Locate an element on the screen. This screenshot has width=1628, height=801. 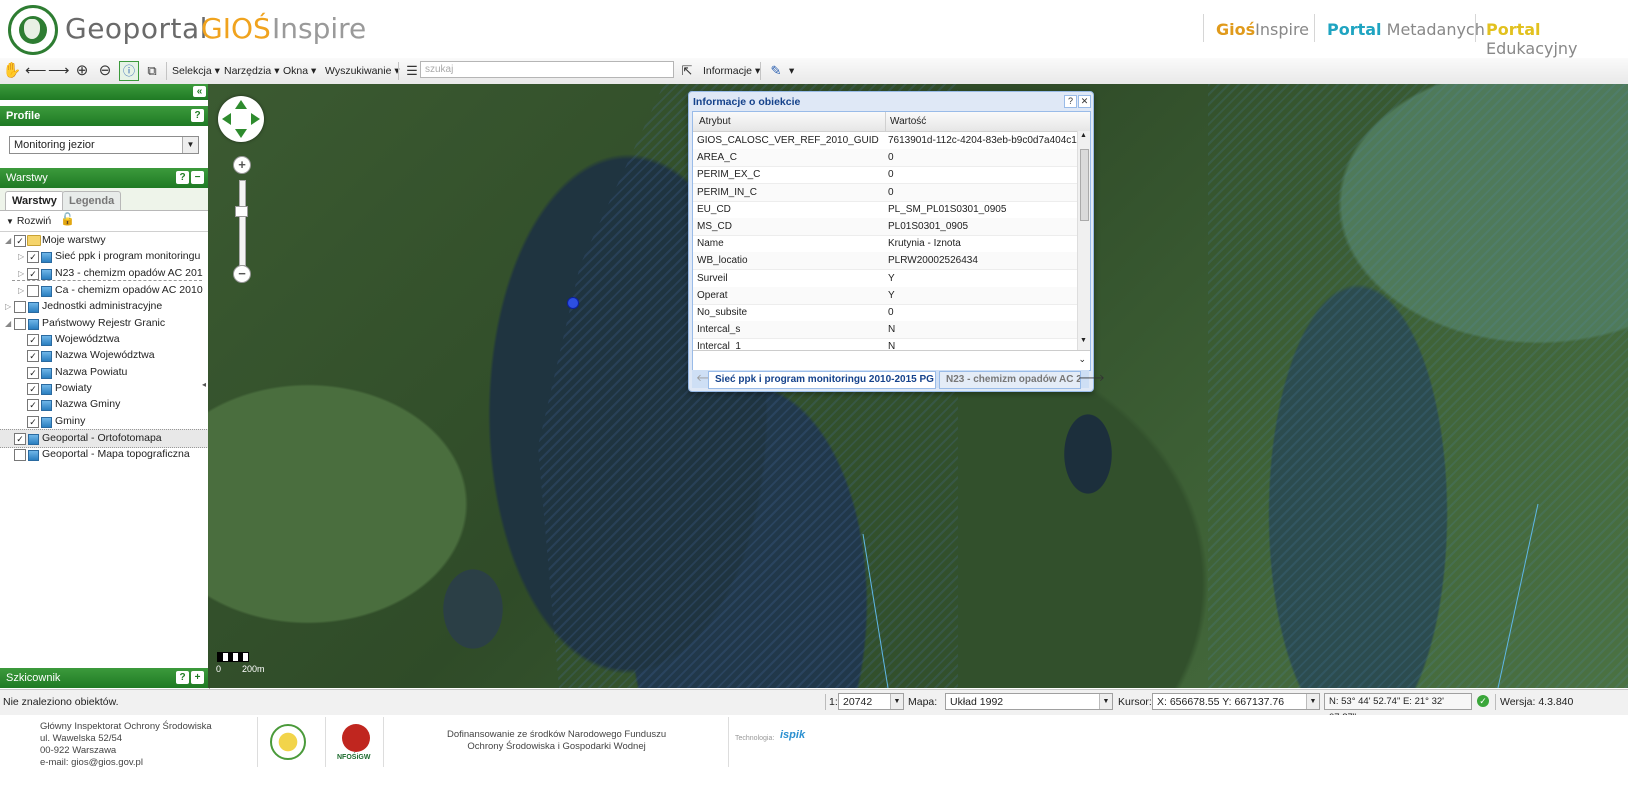
tree-row: ✓ Województwa is located at coordinates (104, 339).